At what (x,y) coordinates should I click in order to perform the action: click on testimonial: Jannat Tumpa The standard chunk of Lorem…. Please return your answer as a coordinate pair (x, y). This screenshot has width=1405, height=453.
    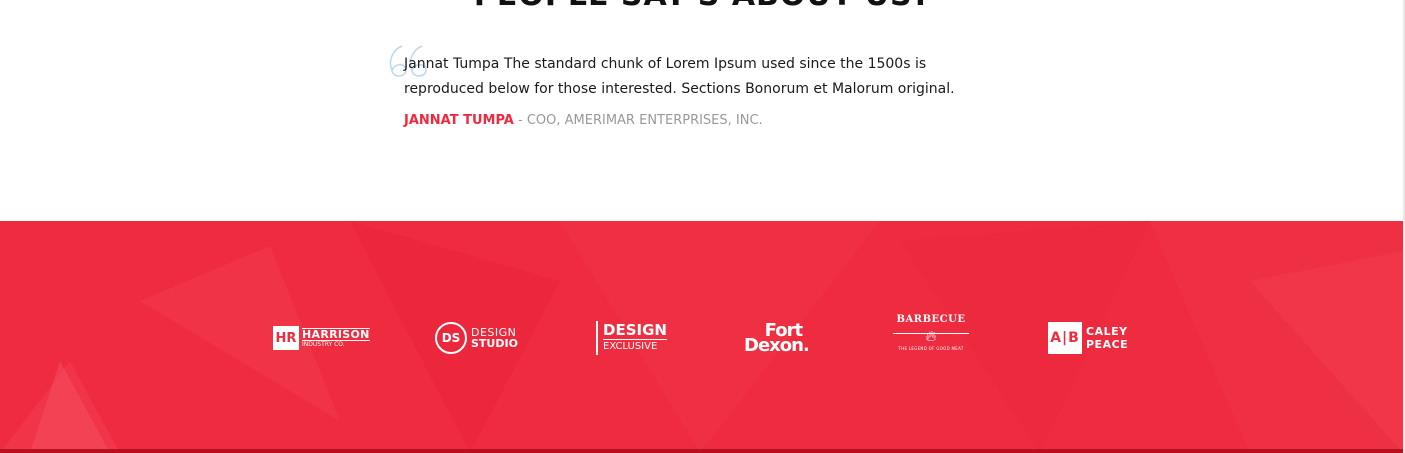
    Looking at the image, I should click on (709, 86).